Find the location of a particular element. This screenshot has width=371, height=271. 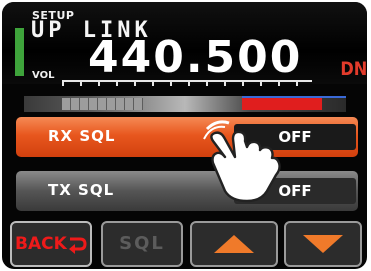

menu-item-label: RX SQL is located at coordinates (82, 136).